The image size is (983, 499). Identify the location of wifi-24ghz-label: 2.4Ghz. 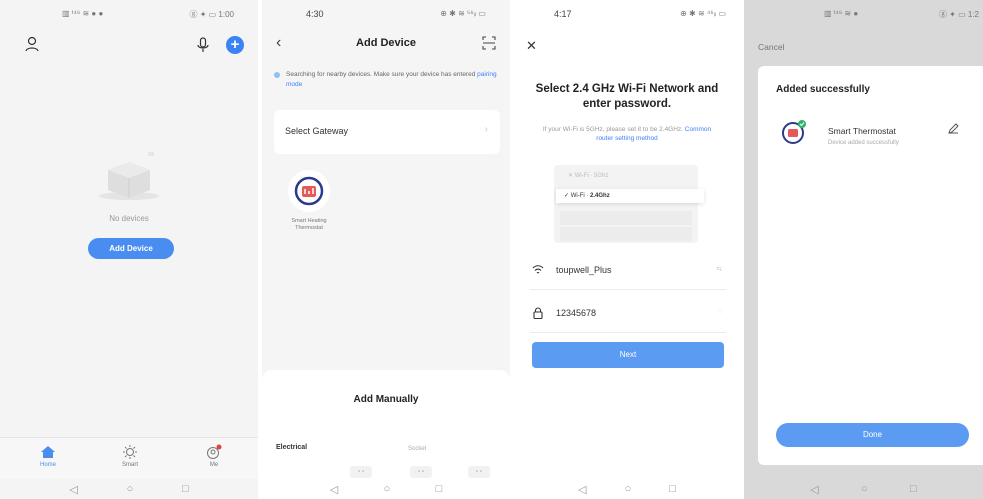
(600, 196).